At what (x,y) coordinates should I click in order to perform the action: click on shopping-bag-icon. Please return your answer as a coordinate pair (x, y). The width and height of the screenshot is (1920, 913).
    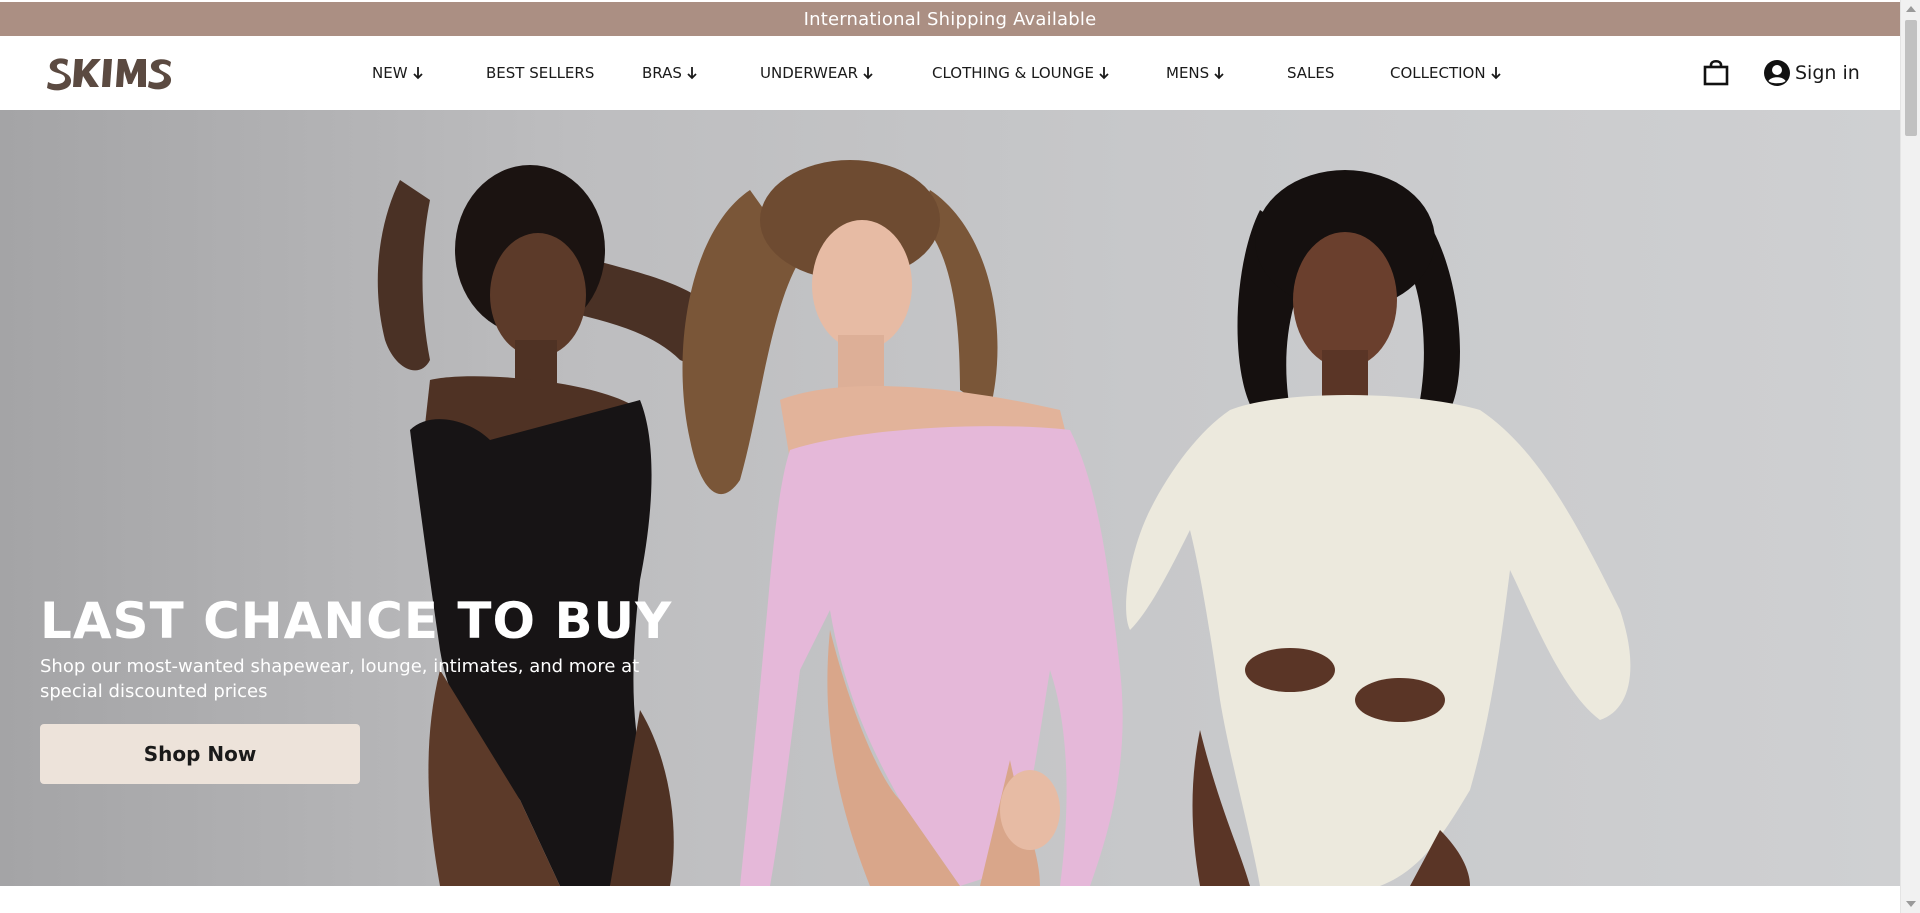
    Looking at the image, I should click on (1716, 72).